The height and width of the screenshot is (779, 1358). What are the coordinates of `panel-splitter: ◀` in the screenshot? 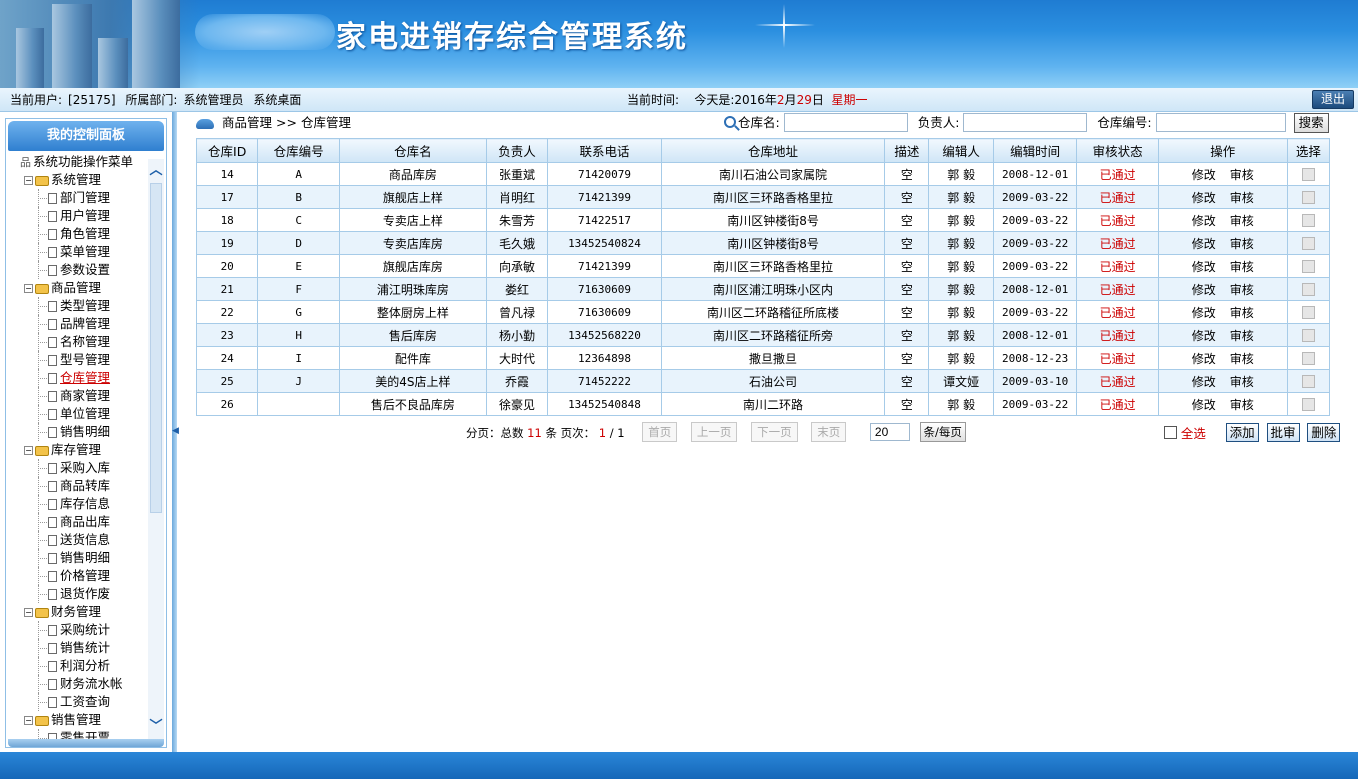 It's located at (175, 432).